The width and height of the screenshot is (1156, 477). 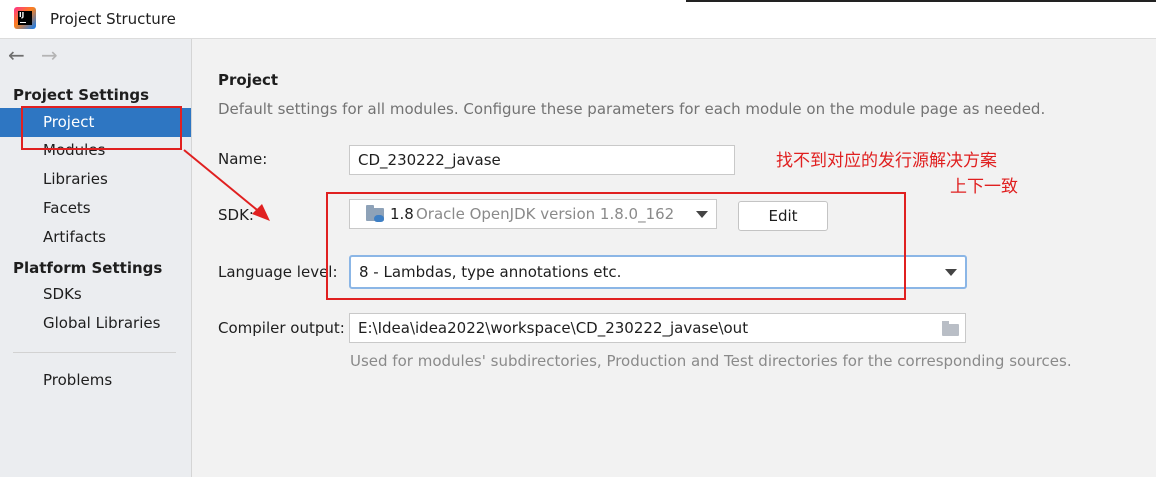 What do you see at coordinates (223, 182) in the screenshot?
I see `annotation-arrow-line` at bounding box center [223, 182].